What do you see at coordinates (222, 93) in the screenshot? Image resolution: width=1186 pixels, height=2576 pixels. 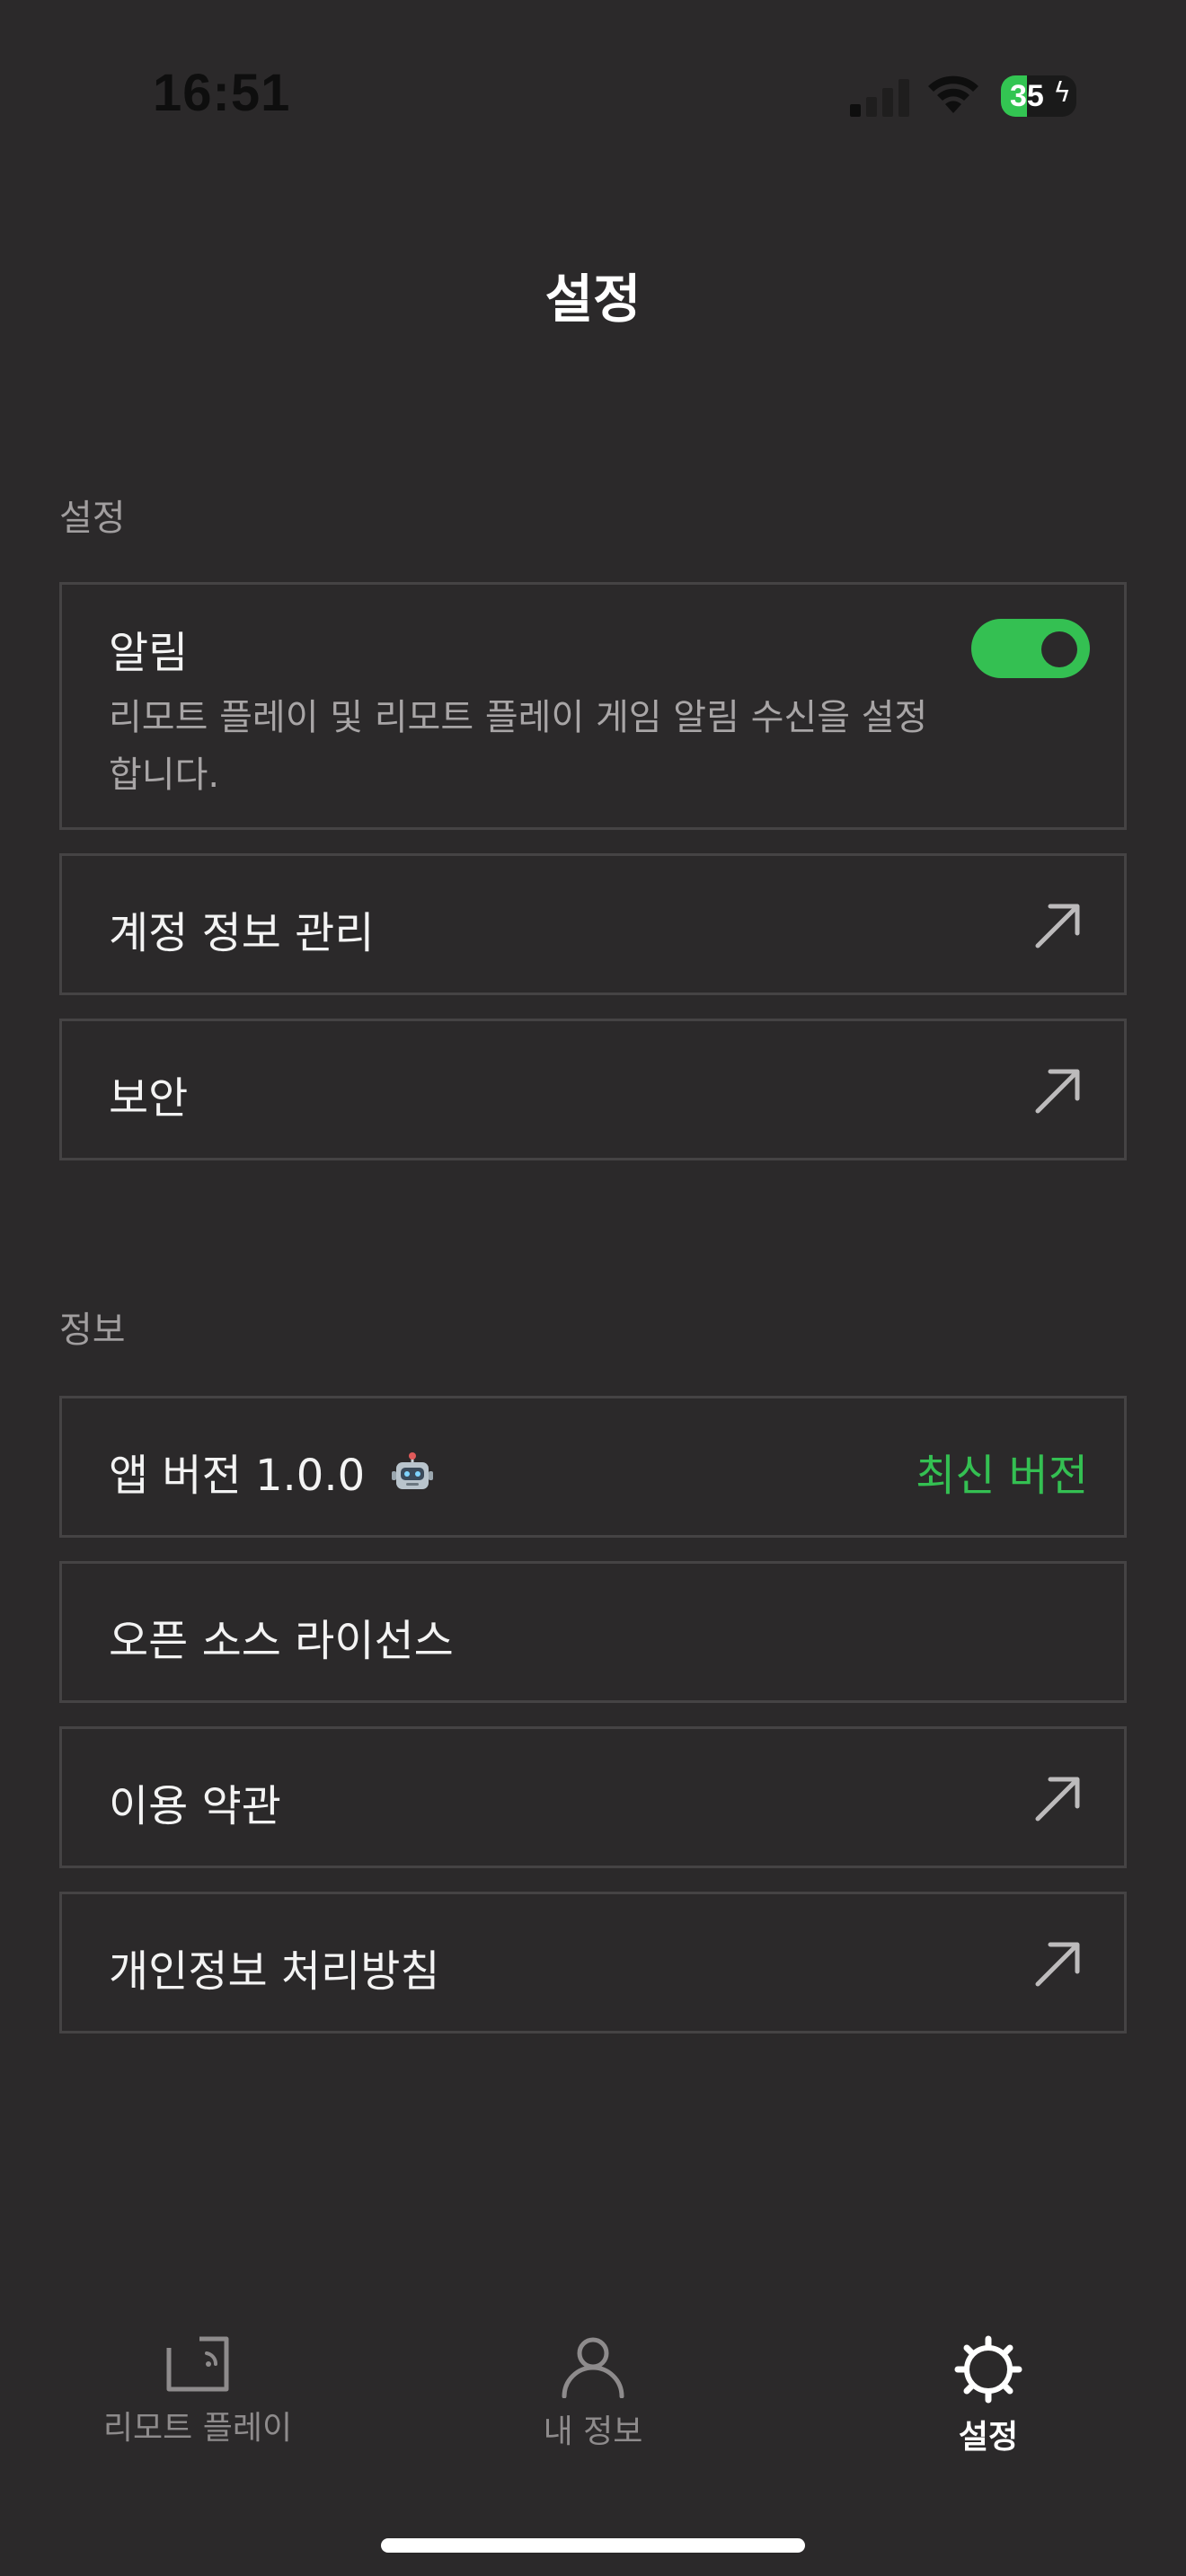 I see `status-time: 16:51` at bounding box center [222, 93].